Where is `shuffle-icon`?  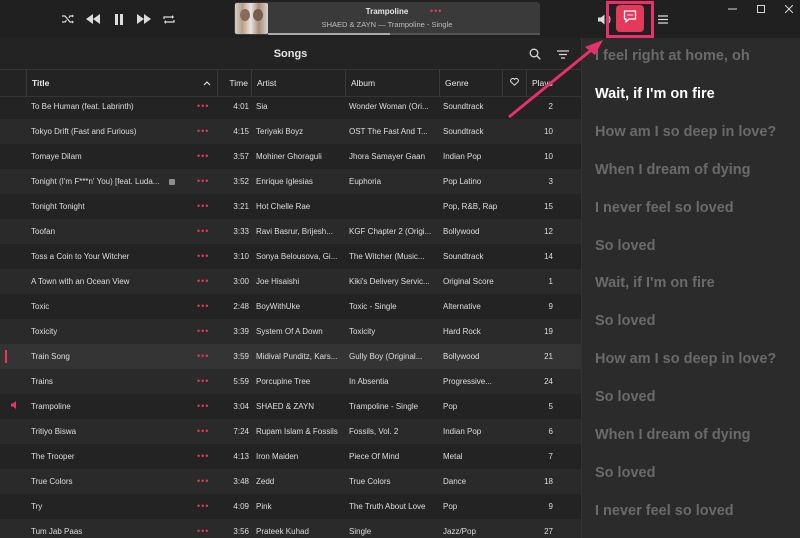 shuffle-icon is located at coordinates (68, 19).